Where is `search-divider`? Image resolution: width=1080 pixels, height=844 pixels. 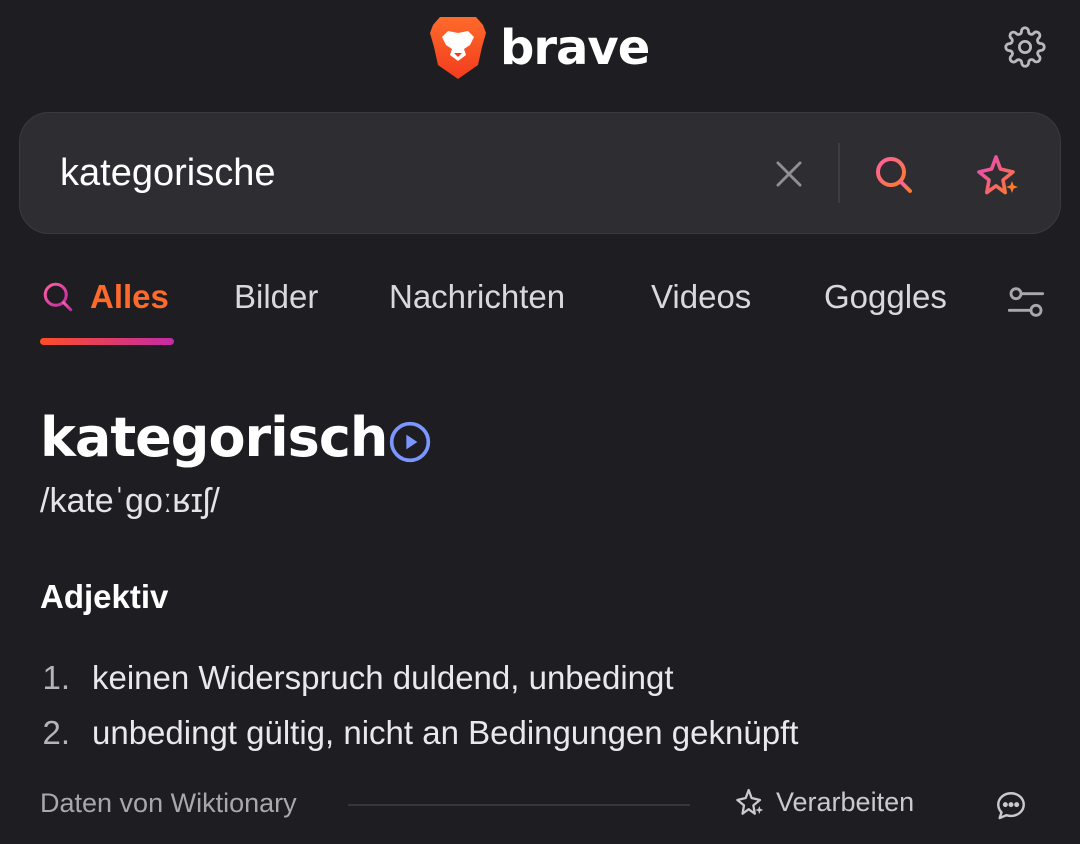 search-divider is located at coordinates (839, 173).